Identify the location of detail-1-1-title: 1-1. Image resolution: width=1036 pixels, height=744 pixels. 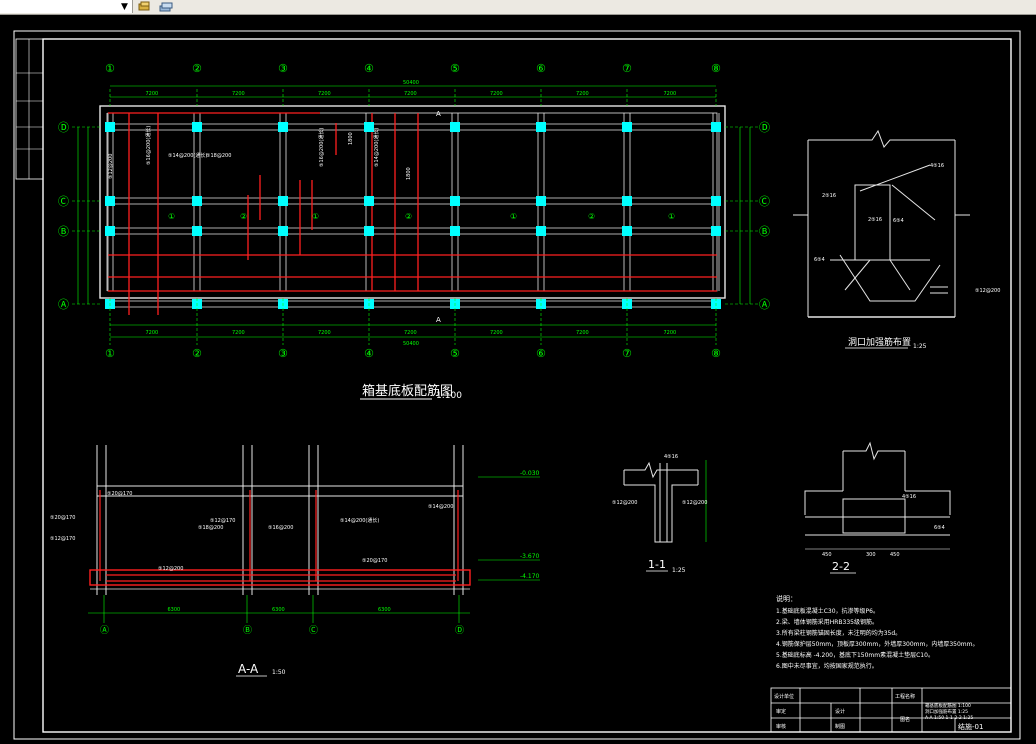
(657, 564).